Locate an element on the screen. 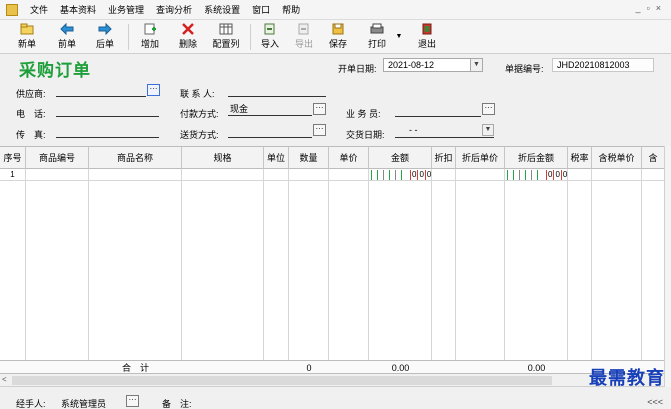  col-header-unit: 单位 is located at coordinates (276, 158).